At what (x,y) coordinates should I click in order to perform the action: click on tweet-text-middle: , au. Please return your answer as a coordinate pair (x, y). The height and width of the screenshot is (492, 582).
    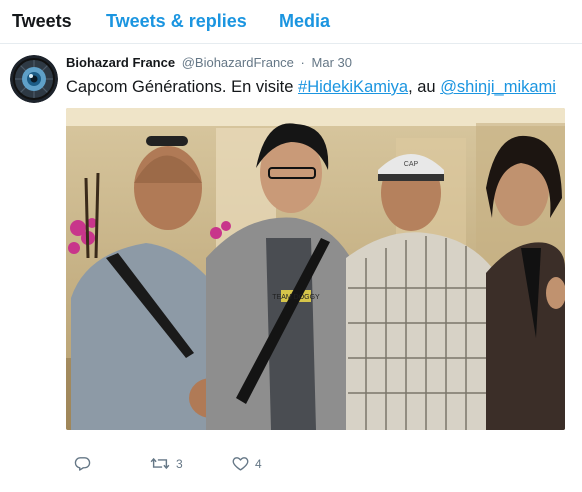
    Looking at the image, I should click on (424, 87).